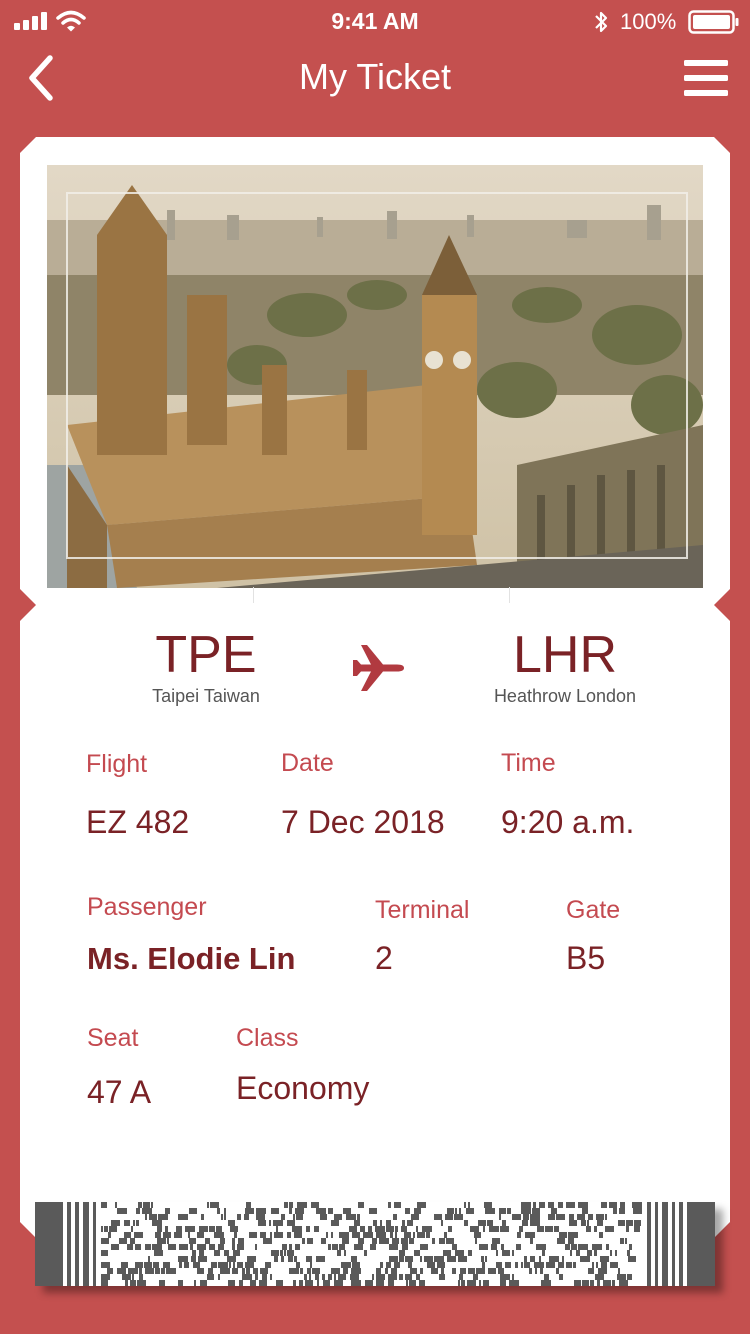  What do you see at coordinates (113, 1038) in the screenshot?
I see `seat-label: Seat` at bounding box center [113, 1038].